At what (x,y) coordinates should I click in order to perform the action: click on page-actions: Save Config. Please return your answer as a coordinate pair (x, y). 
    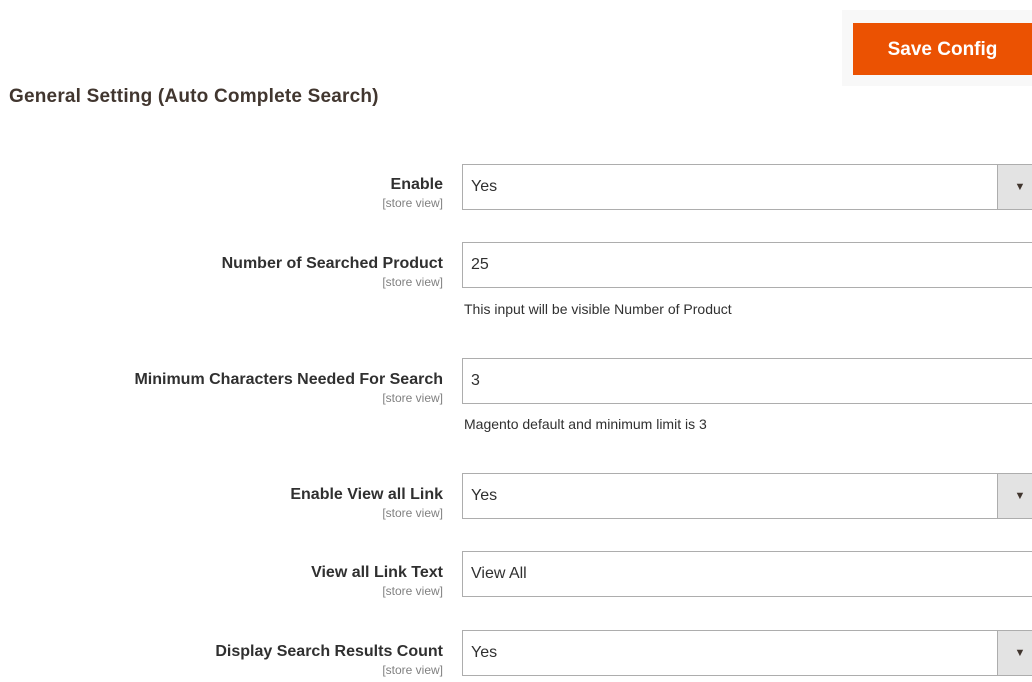
    Looking at the image, I should click on (937, 48).